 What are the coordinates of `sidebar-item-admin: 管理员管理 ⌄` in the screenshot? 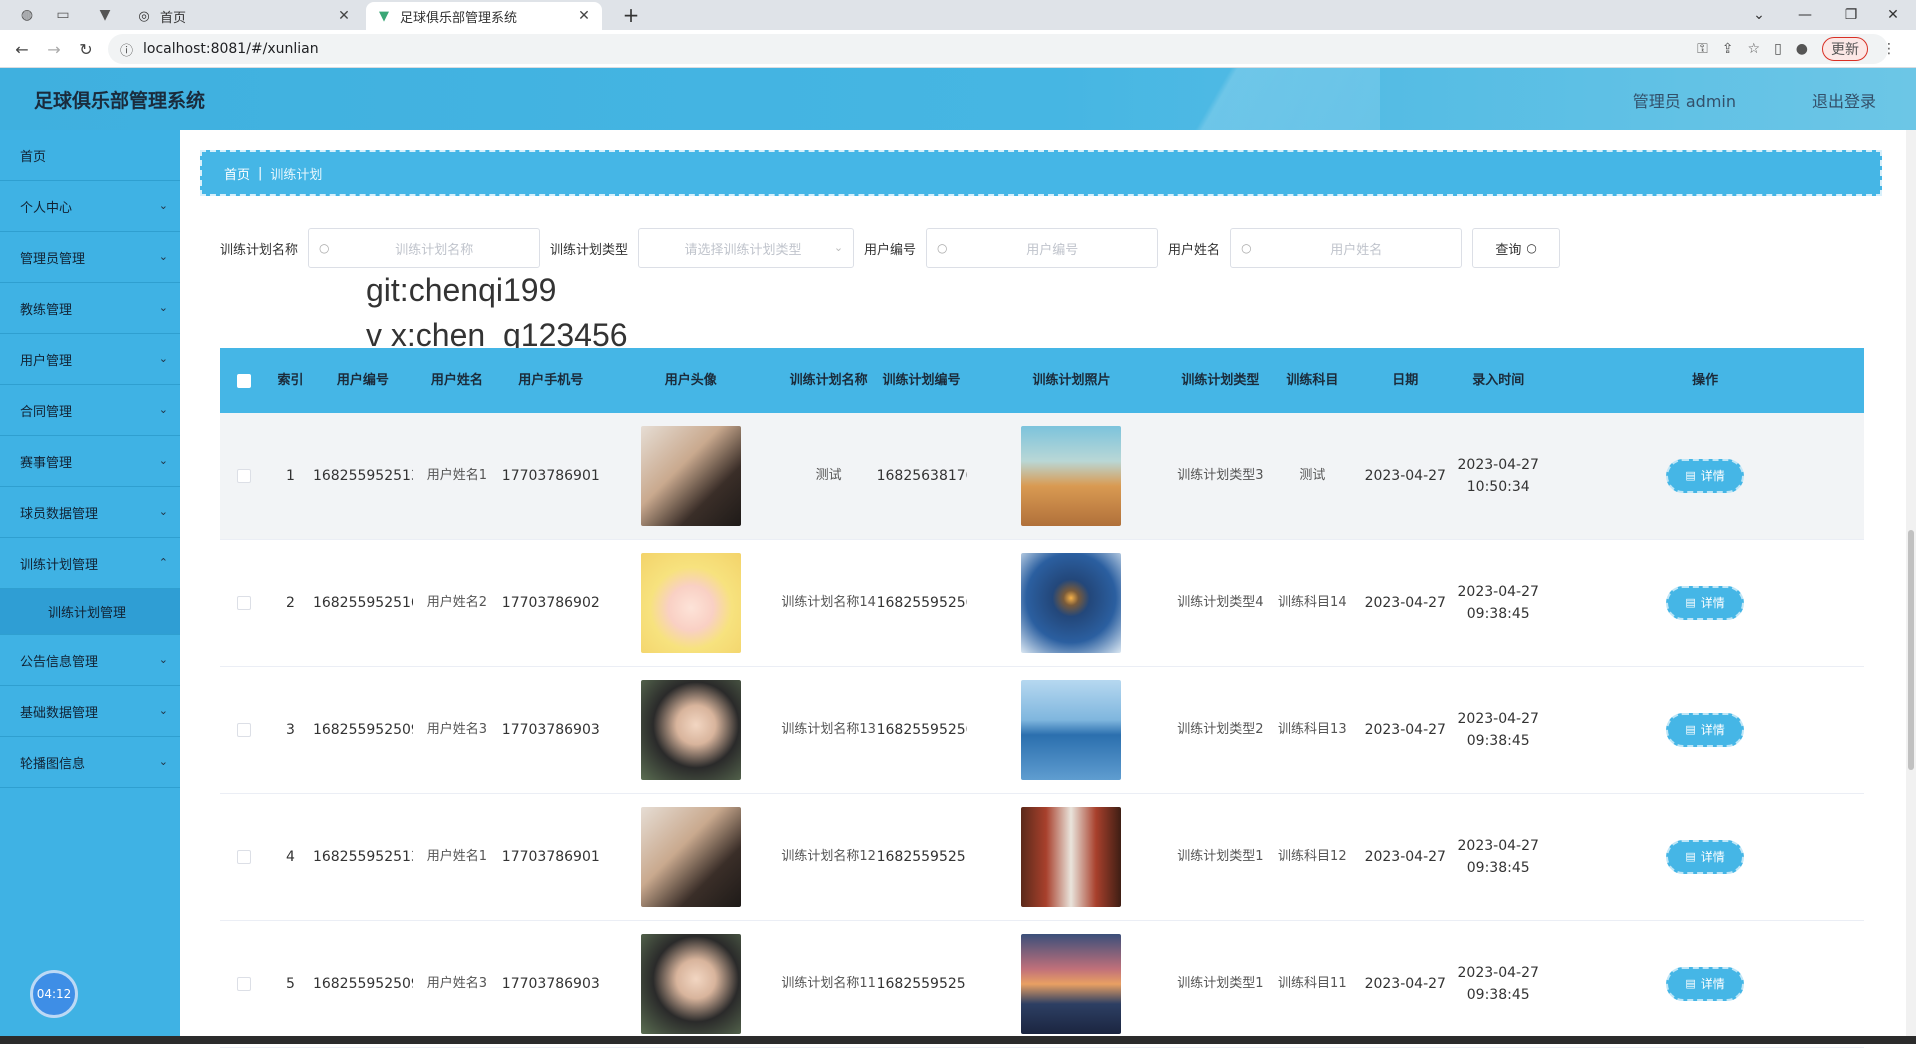 It's located at (90, 257).